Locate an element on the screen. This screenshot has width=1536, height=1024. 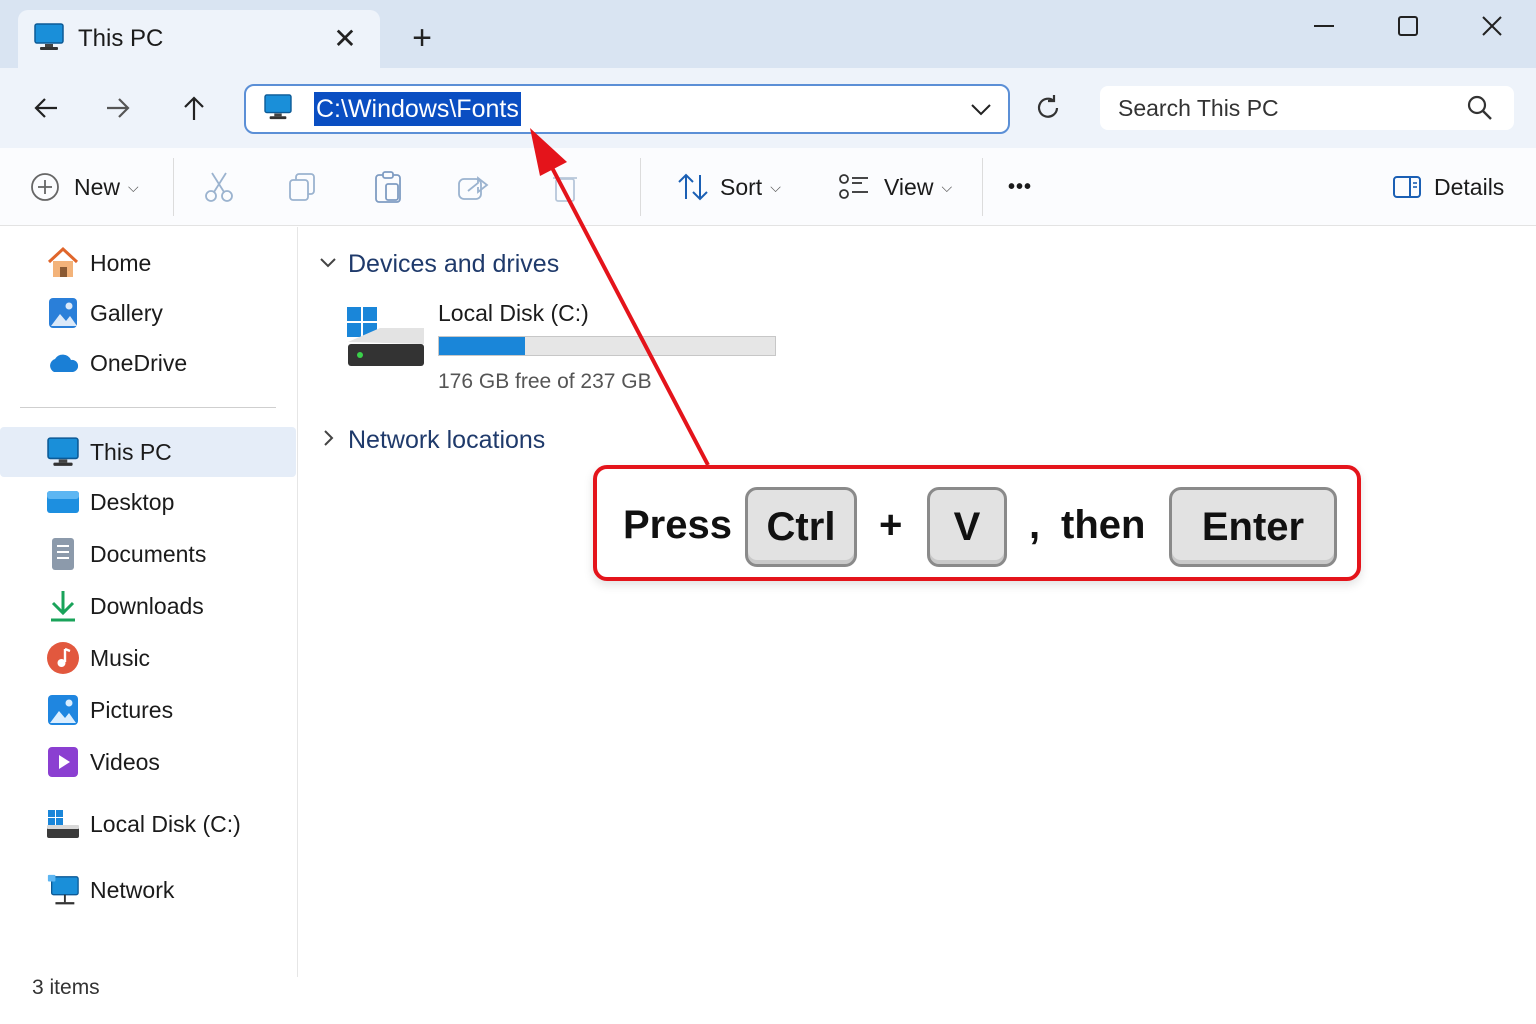
address-dropdown-button is located at coordinates (981, 111).